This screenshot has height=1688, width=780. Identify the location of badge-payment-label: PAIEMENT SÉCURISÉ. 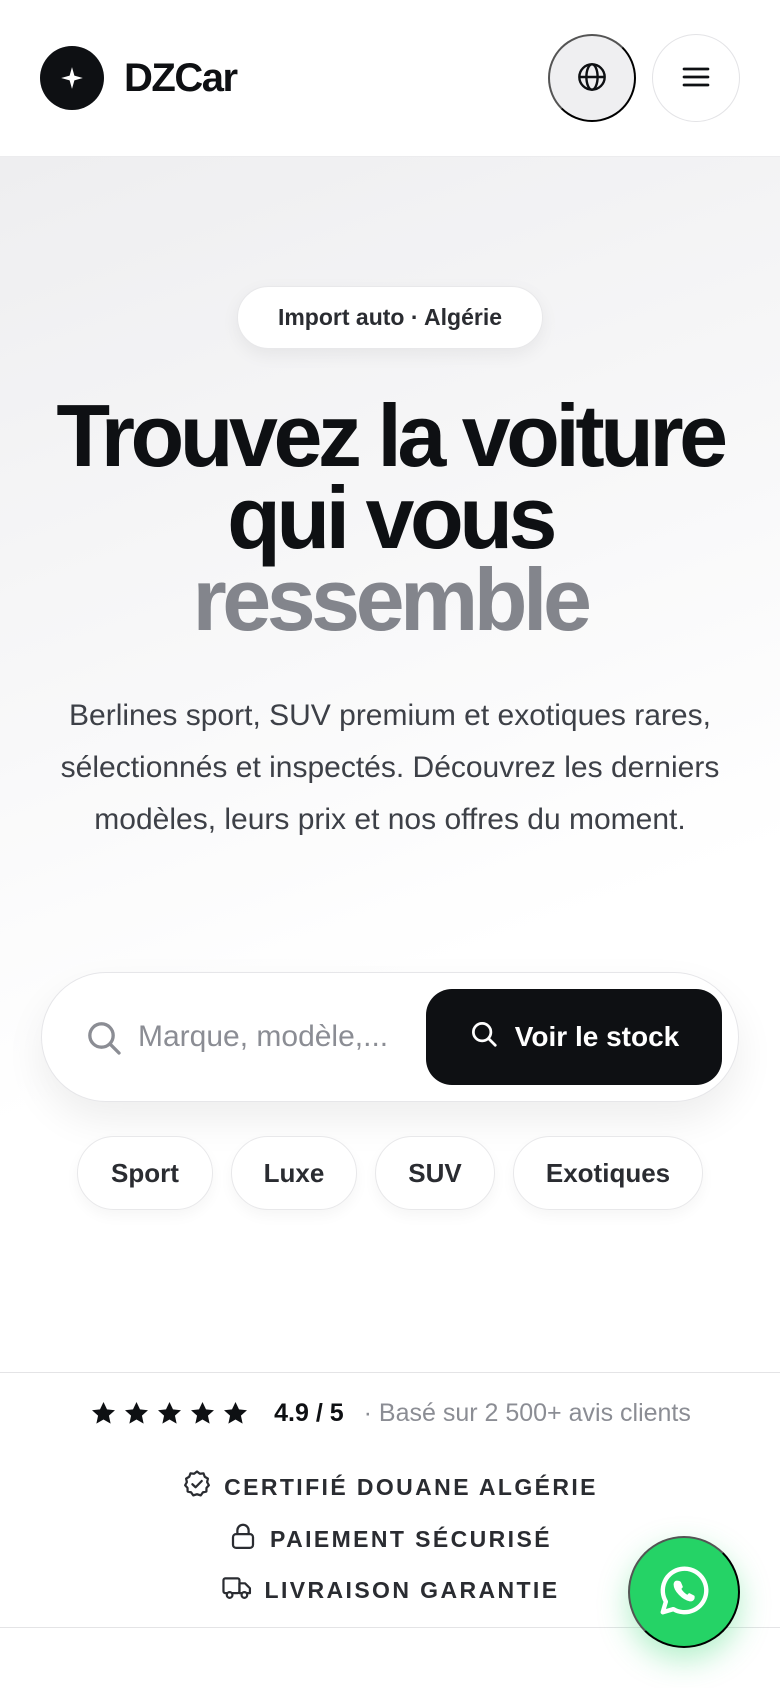
(411, 1538).